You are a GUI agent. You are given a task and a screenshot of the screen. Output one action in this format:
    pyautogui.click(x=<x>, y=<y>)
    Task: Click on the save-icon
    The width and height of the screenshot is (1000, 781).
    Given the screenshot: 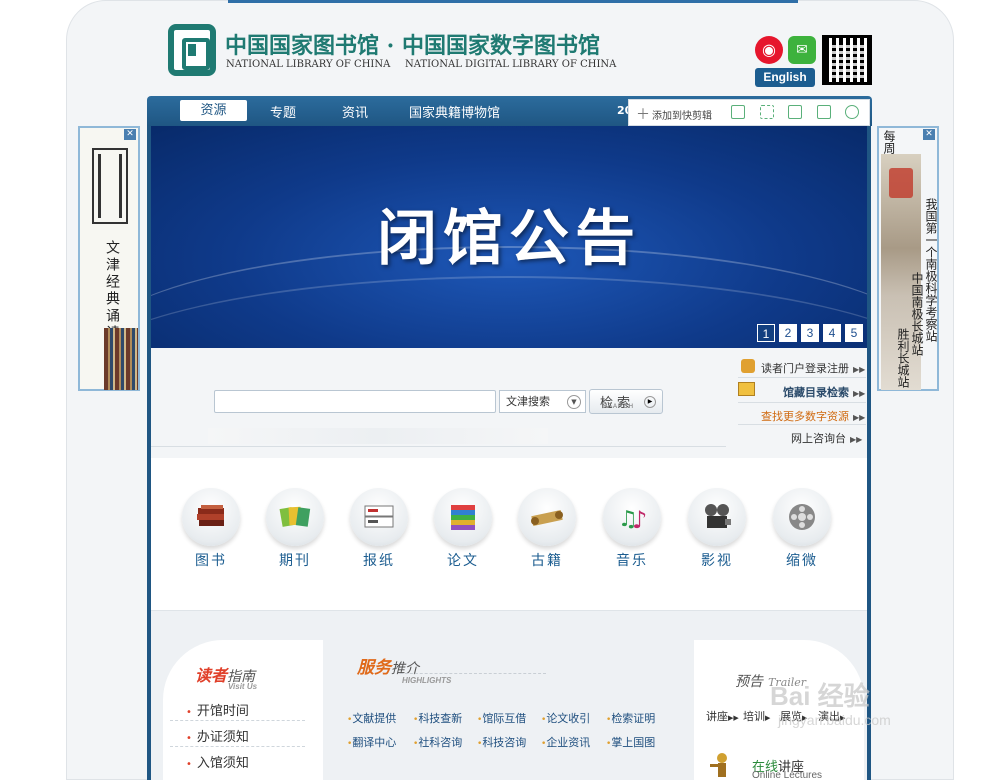 What is the action you would take?
    pyautogui.click(x=795, y=112)
    